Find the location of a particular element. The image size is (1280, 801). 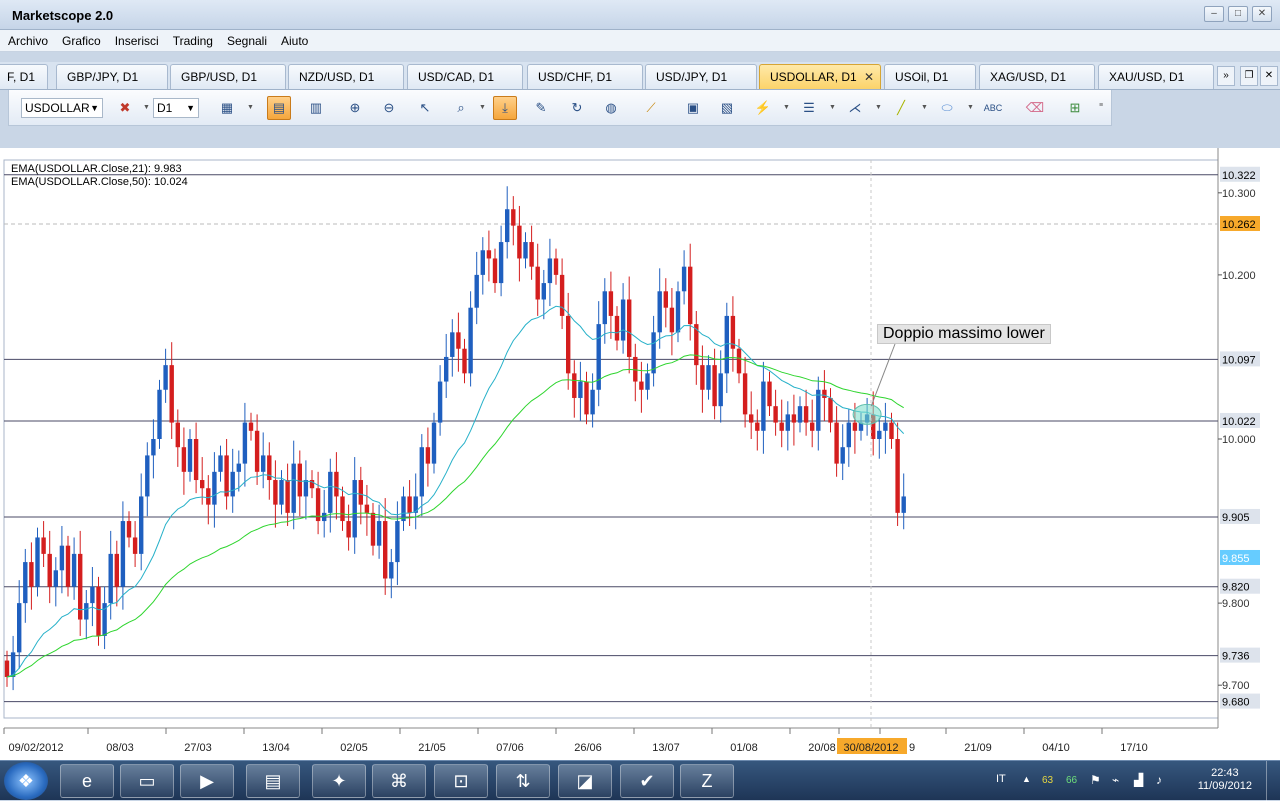

menu-inserisci: Inserisci is located at coordinates (137, 41).